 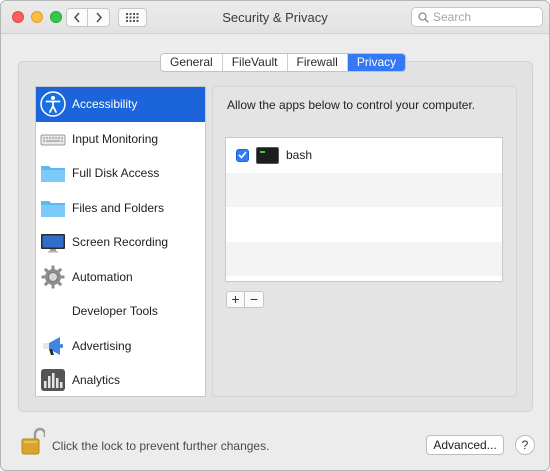 I want to click on checkmark-icon, so click(x=242, y=155).